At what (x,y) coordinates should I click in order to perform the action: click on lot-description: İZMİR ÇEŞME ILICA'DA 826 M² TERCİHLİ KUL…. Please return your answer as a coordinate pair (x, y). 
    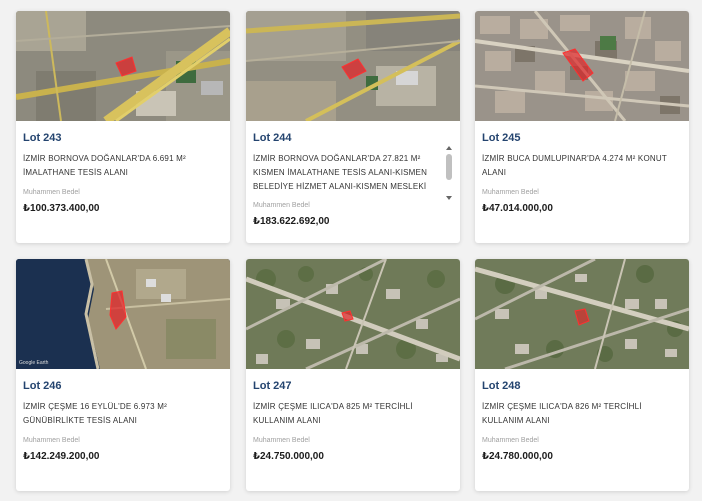
    Looking at the image, I should click on (562, 413).